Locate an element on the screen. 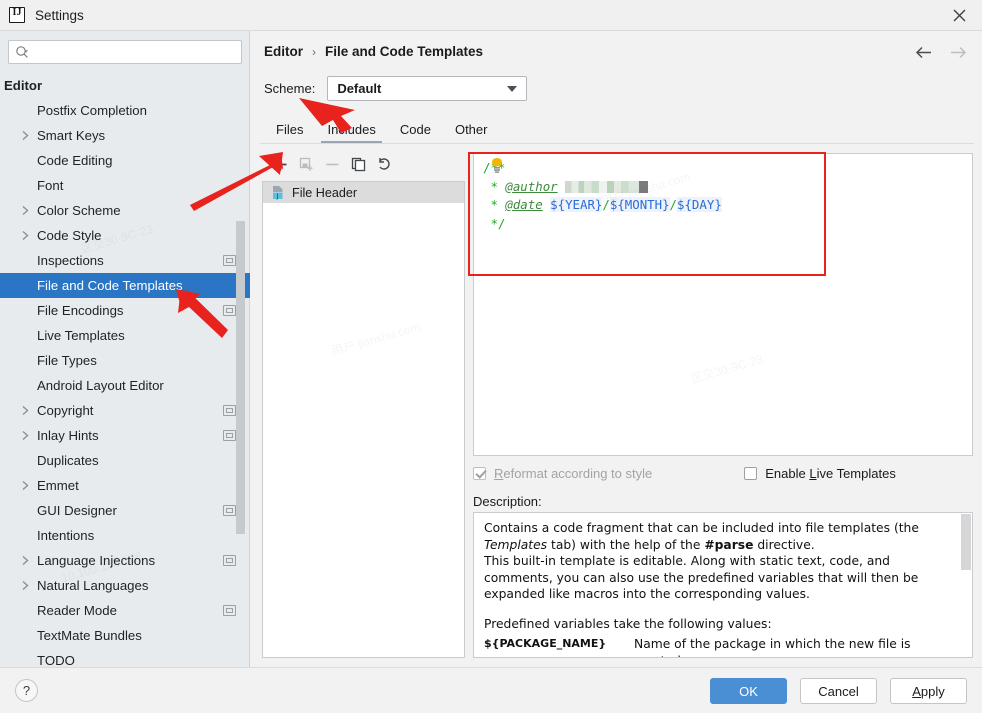 The height and width of the screenshot is (713, 982). search-box is located at coordinates (125, 52).